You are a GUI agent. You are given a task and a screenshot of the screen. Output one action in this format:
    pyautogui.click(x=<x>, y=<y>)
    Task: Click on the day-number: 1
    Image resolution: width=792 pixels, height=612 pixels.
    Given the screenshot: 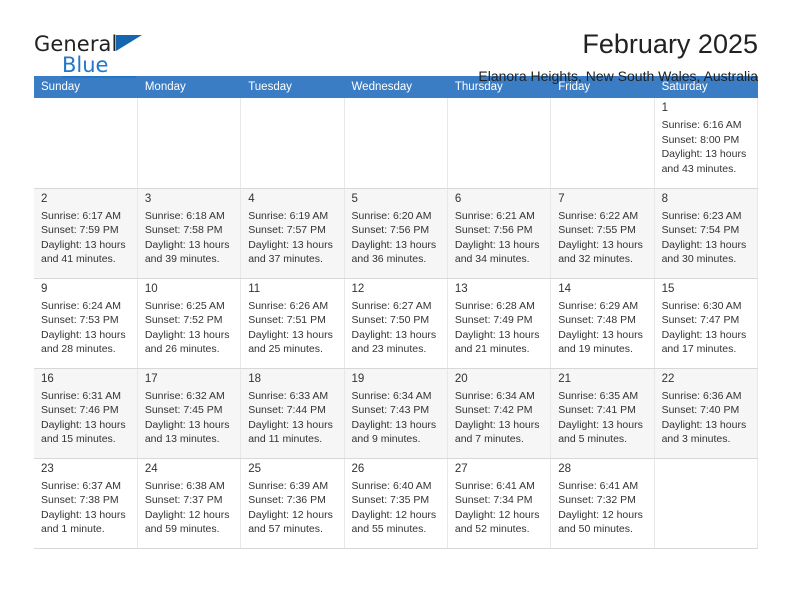 What is the action you would take?
    pyautogui.click(x=664, y=108)
    